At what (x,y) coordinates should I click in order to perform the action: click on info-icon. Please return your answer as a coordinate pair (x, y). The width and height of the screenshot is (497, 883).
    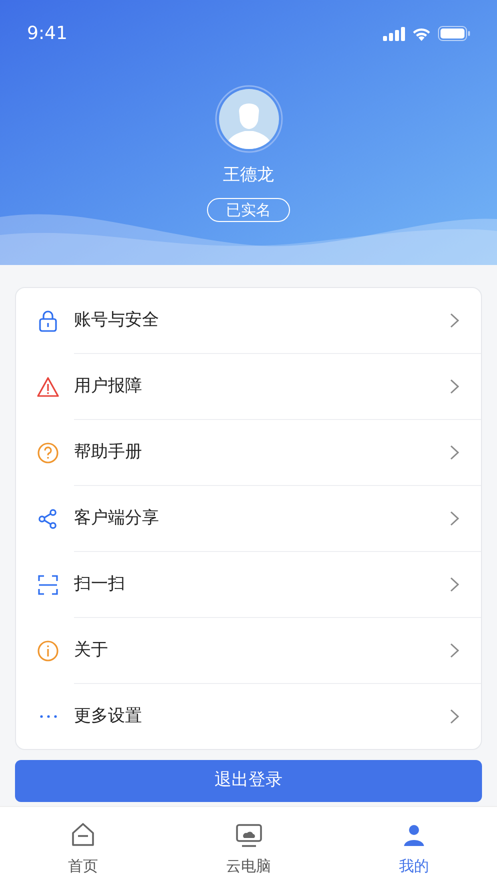
    Looking at the image, I should click on (48, 651).